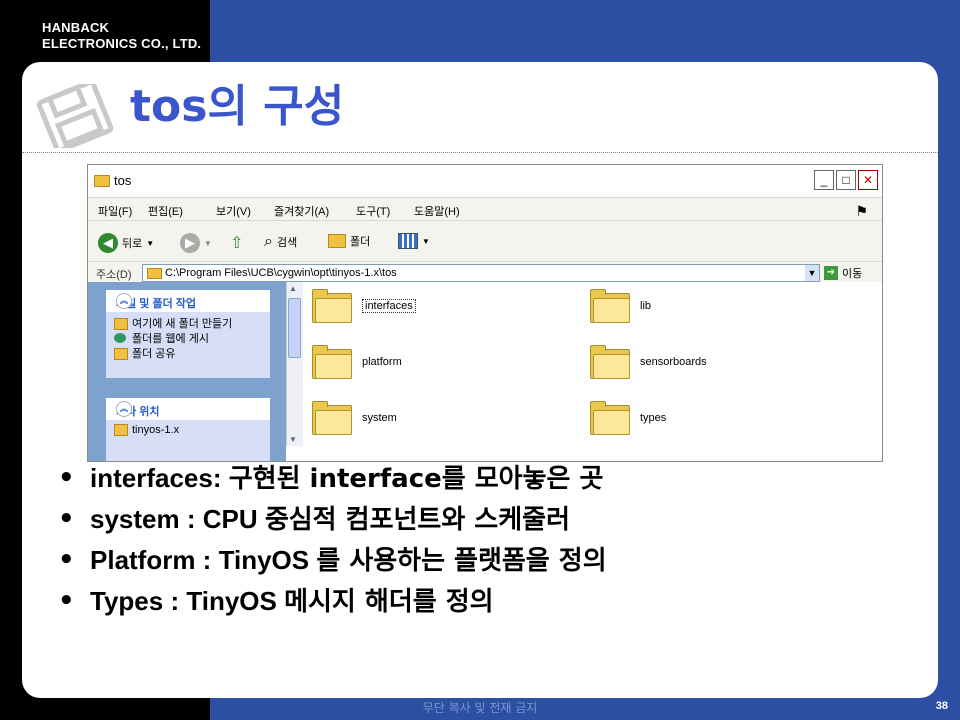 This screenshot has height=720, width=960. I want to click on company-logo-text: HANBACK ELECTRONICS CO., LTD., so click(121, 36).